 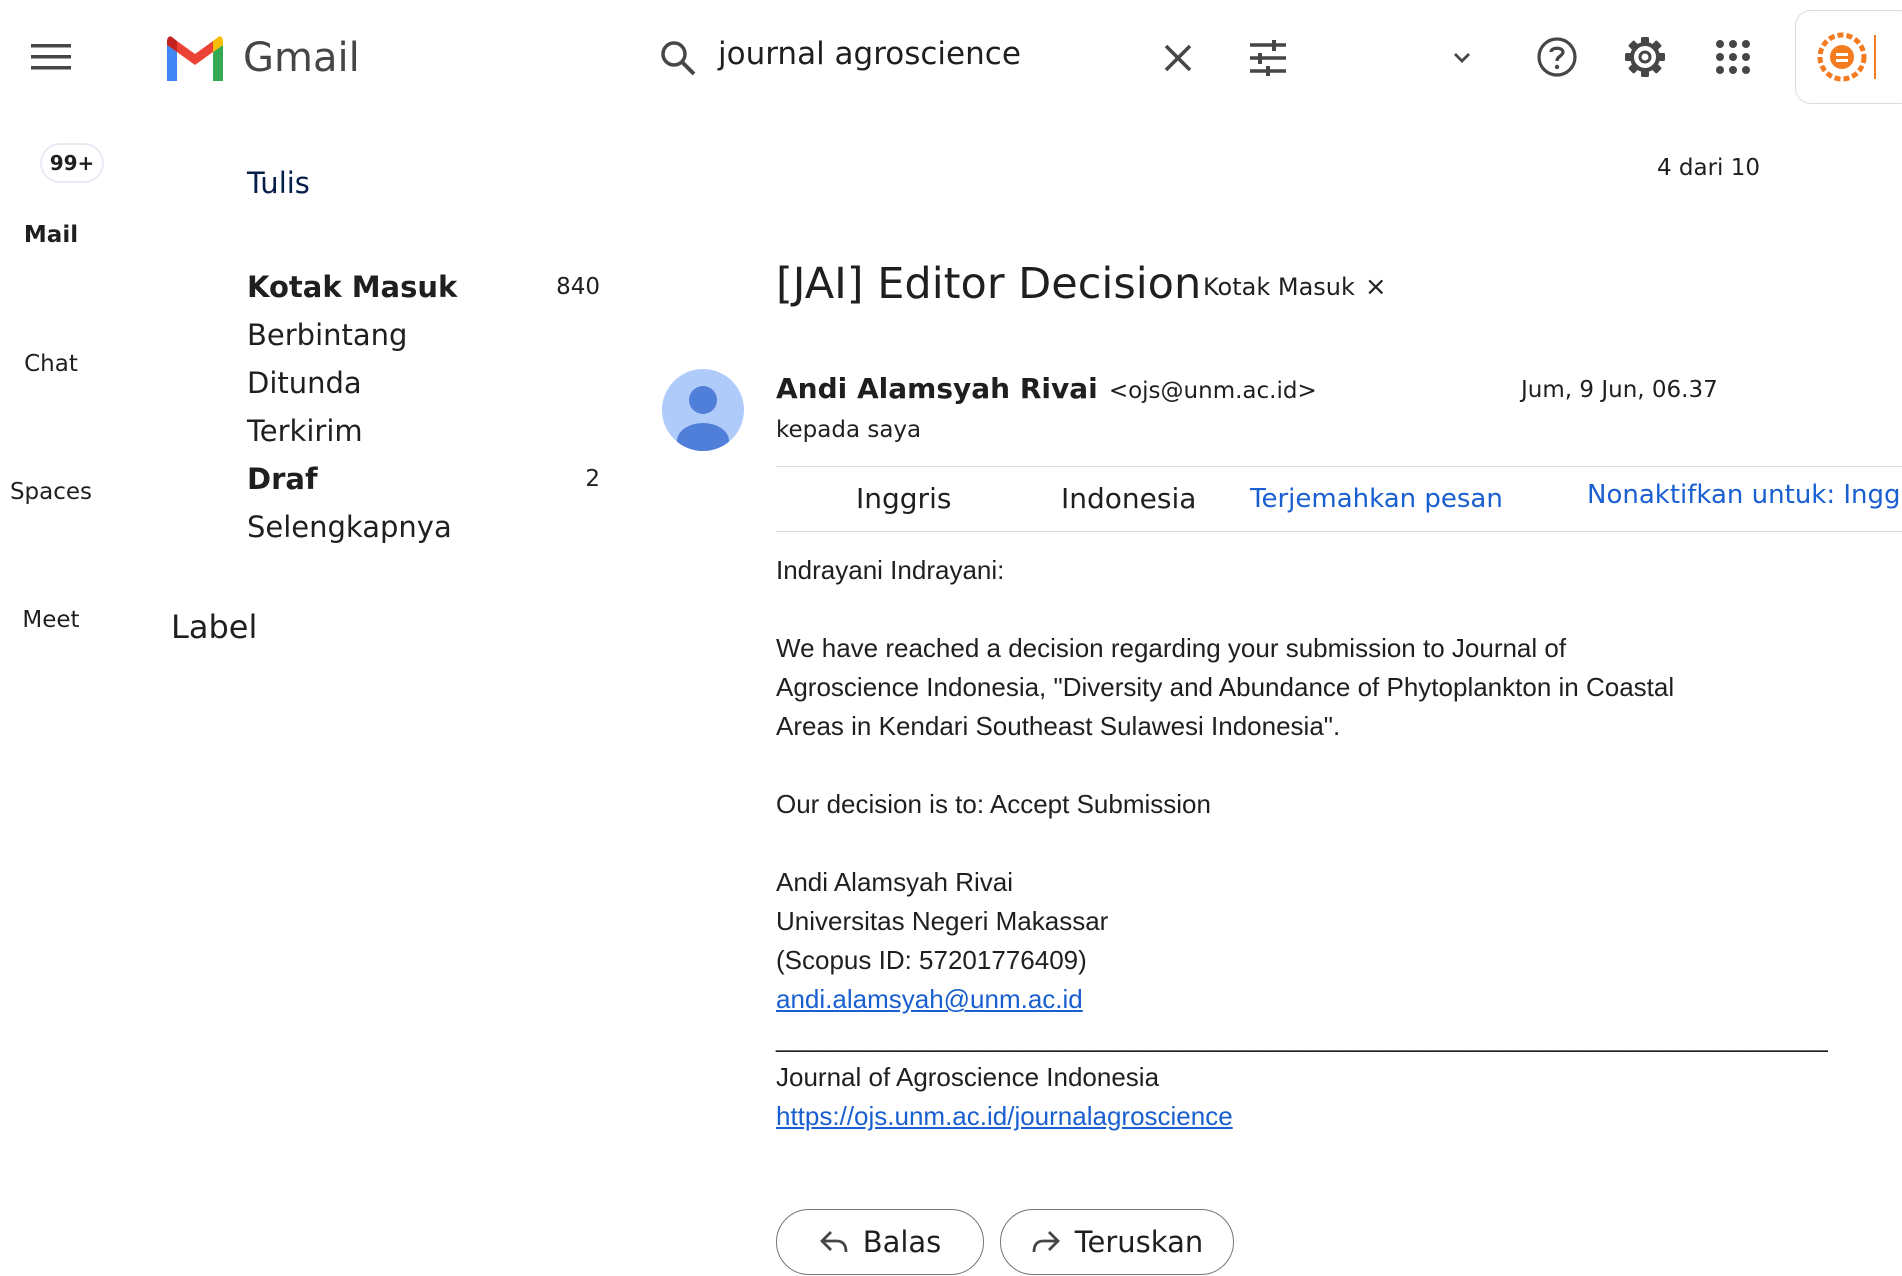 I want to click on sender-avatar, so click(x=703, y=410).